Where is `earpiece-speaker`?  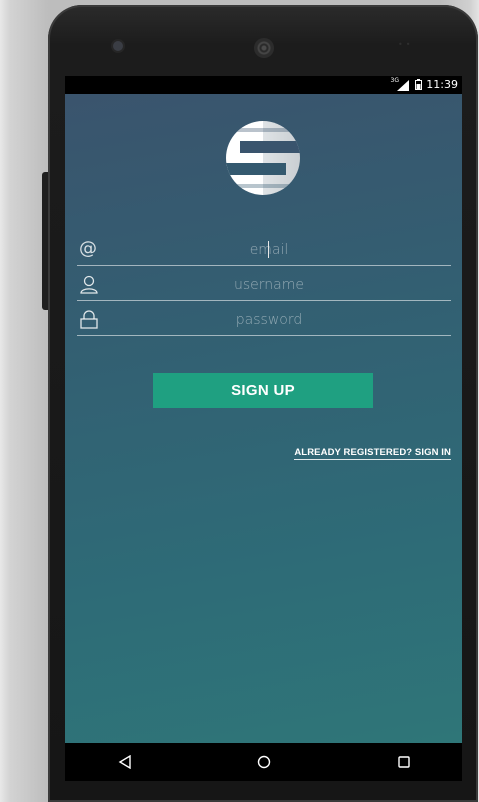 earpiece-speaker is located at coordinates (264, 48).